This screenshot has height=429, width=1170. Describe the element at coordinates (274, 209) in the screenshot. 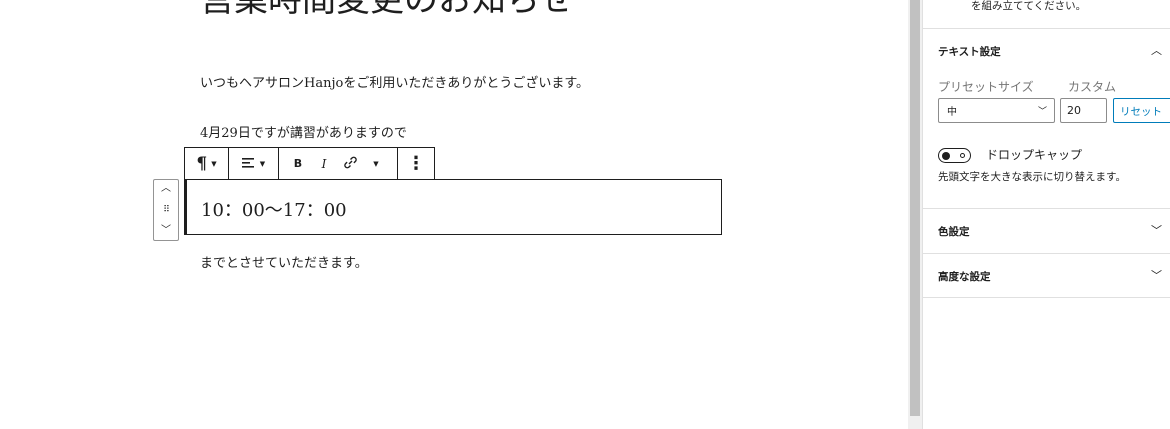

I see `paragraph-text: 10：00〜17：00` at that location.